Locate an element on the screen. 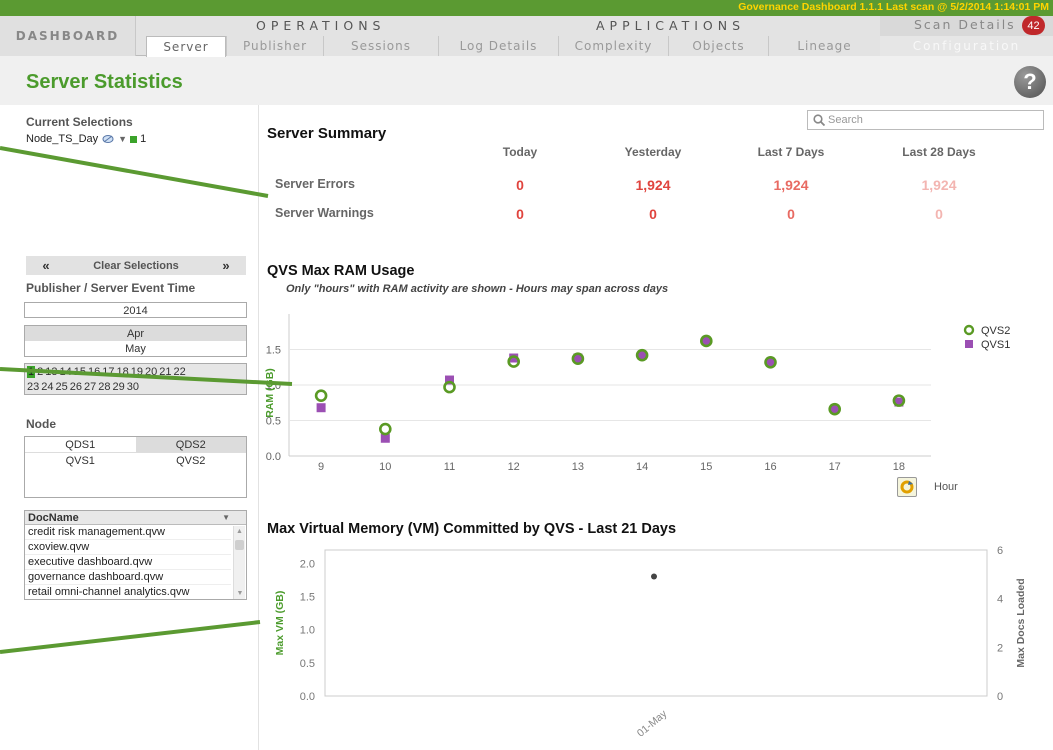  docname-item: governance dashboard.qvw is located at coordinates (128, 577).